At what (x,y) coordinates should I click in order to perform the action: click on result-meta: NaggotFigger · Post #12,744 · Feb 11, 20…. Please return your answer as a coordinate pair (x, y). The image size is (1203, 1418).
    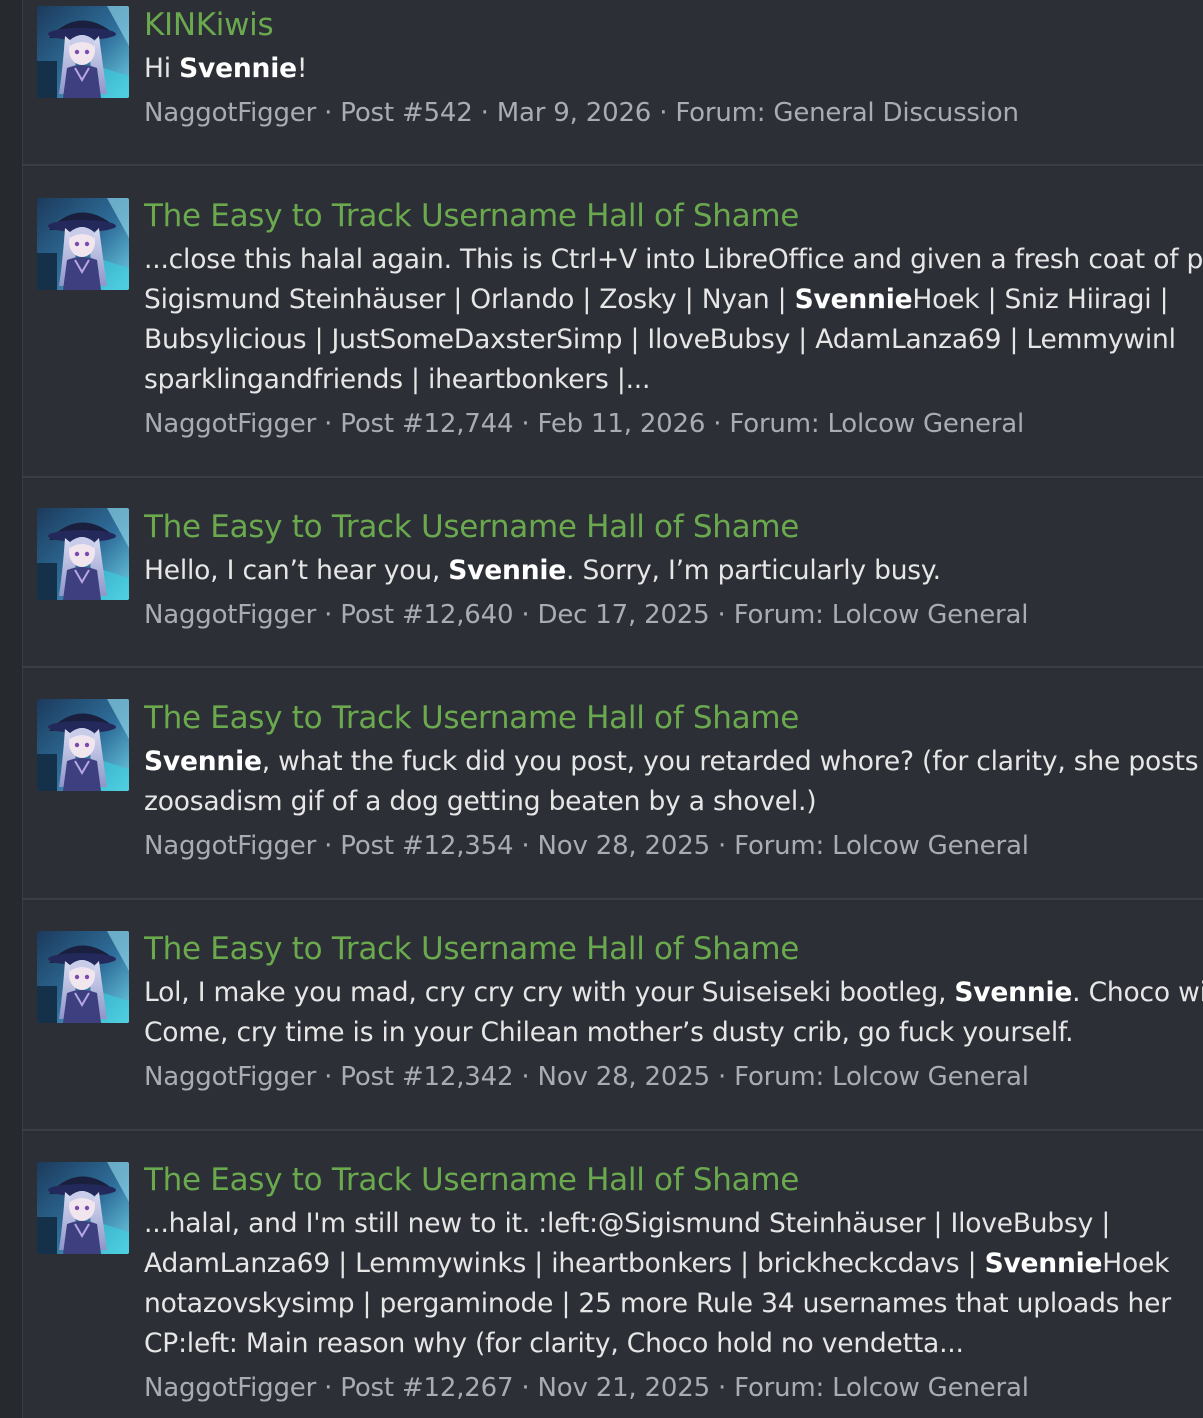
    Looking at the image, I should click on (673, 424).